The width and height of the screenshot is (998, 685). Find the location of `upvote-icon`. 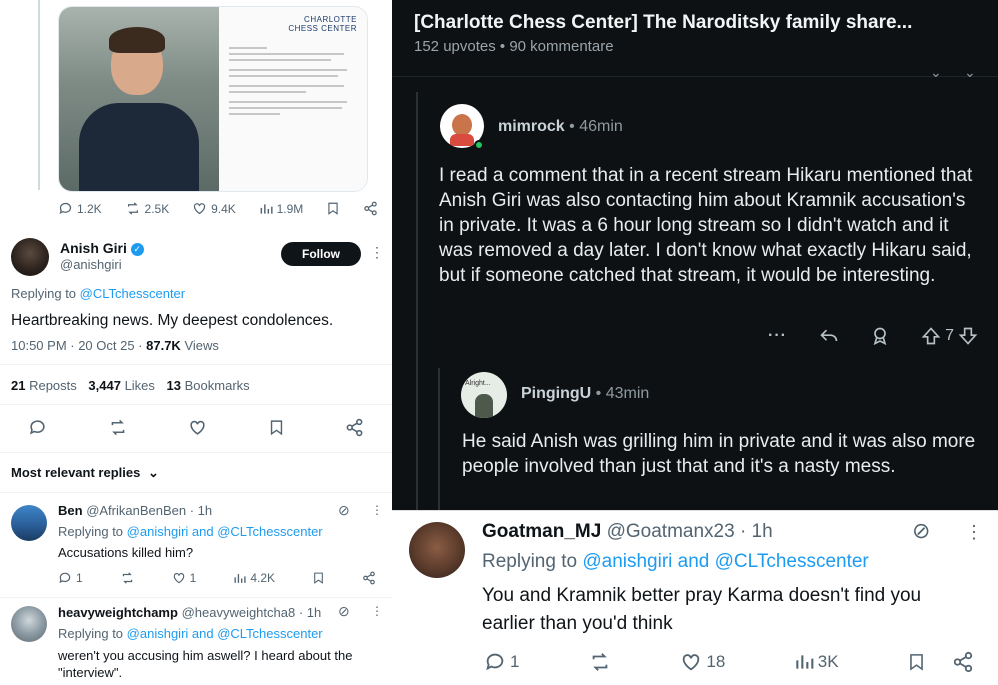

upvote-icon is located at coordinates (931, 336).